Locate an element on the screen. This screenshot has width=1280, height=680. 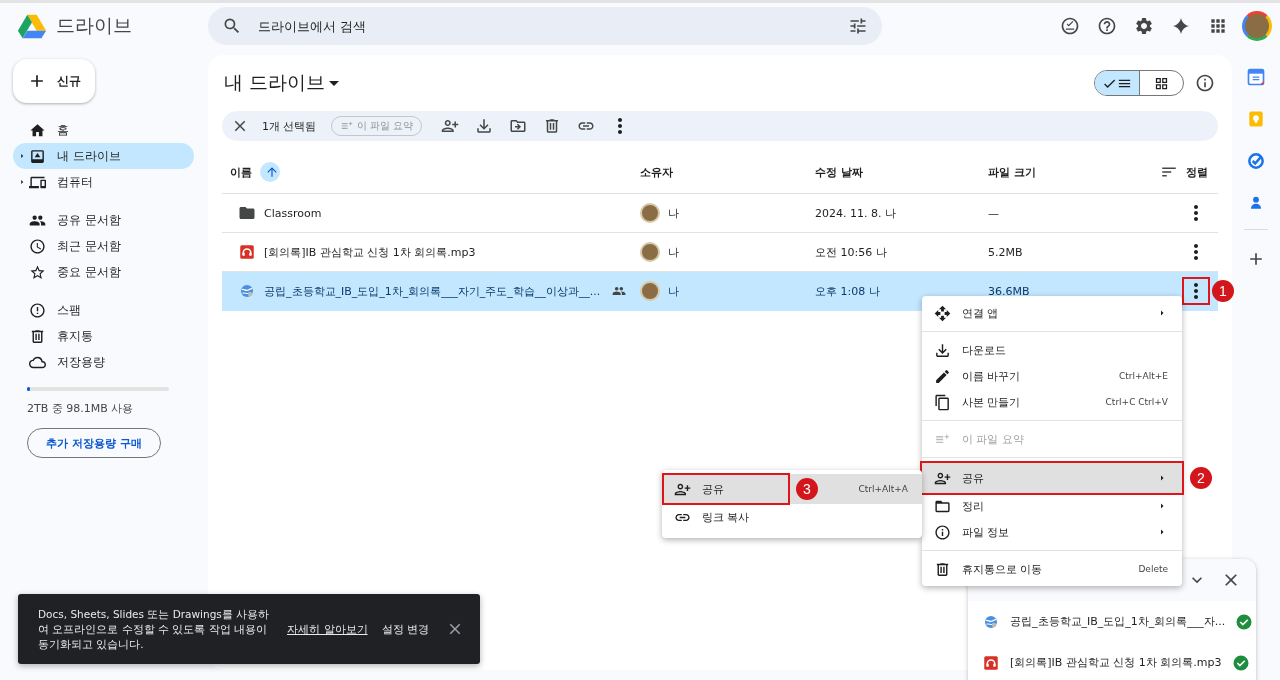
column-header: 수정 날짜 is located at coordinates (839, 172).